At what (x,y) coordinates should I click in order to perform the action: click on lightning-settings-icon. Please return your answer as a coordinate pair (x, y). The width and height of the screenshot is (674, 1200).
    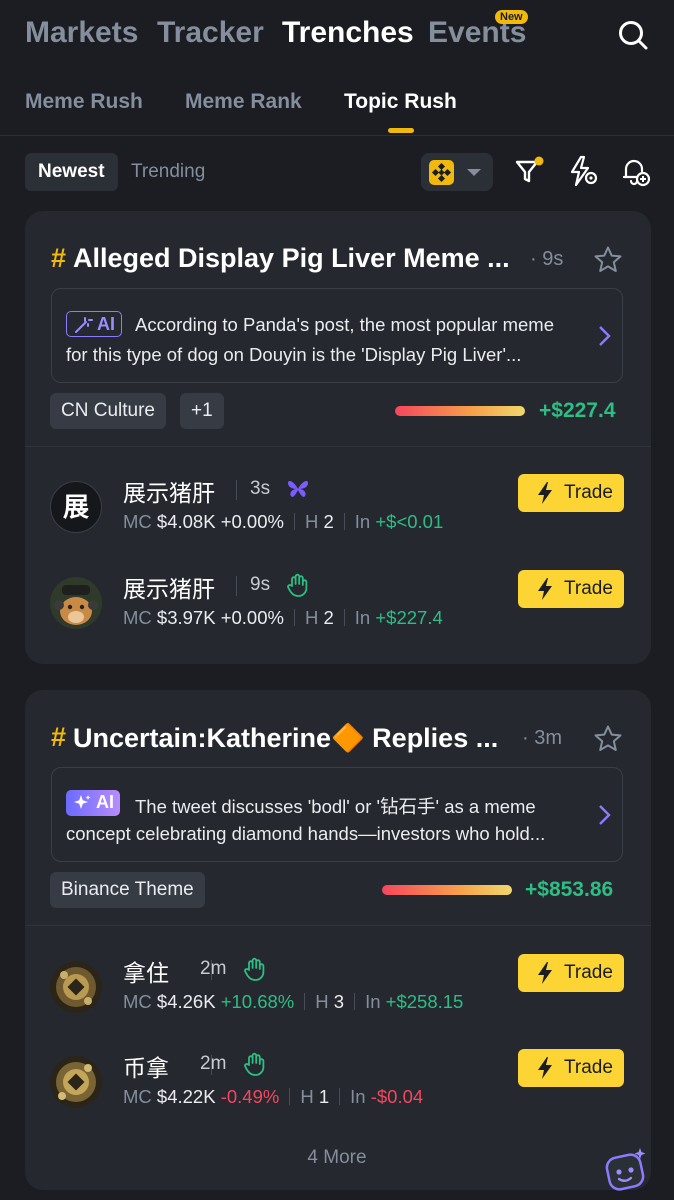
    Looking at the image, I should click on (583, 171).